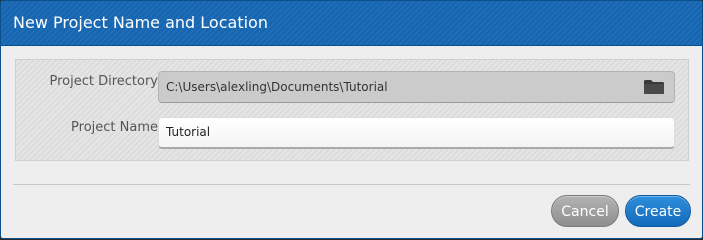 This screenshot has height=240, width=703. What do you see at coordinates (114, 127) in the screenshot?
I see `project-name-label: Project Name` at bounding box center [114, 127].